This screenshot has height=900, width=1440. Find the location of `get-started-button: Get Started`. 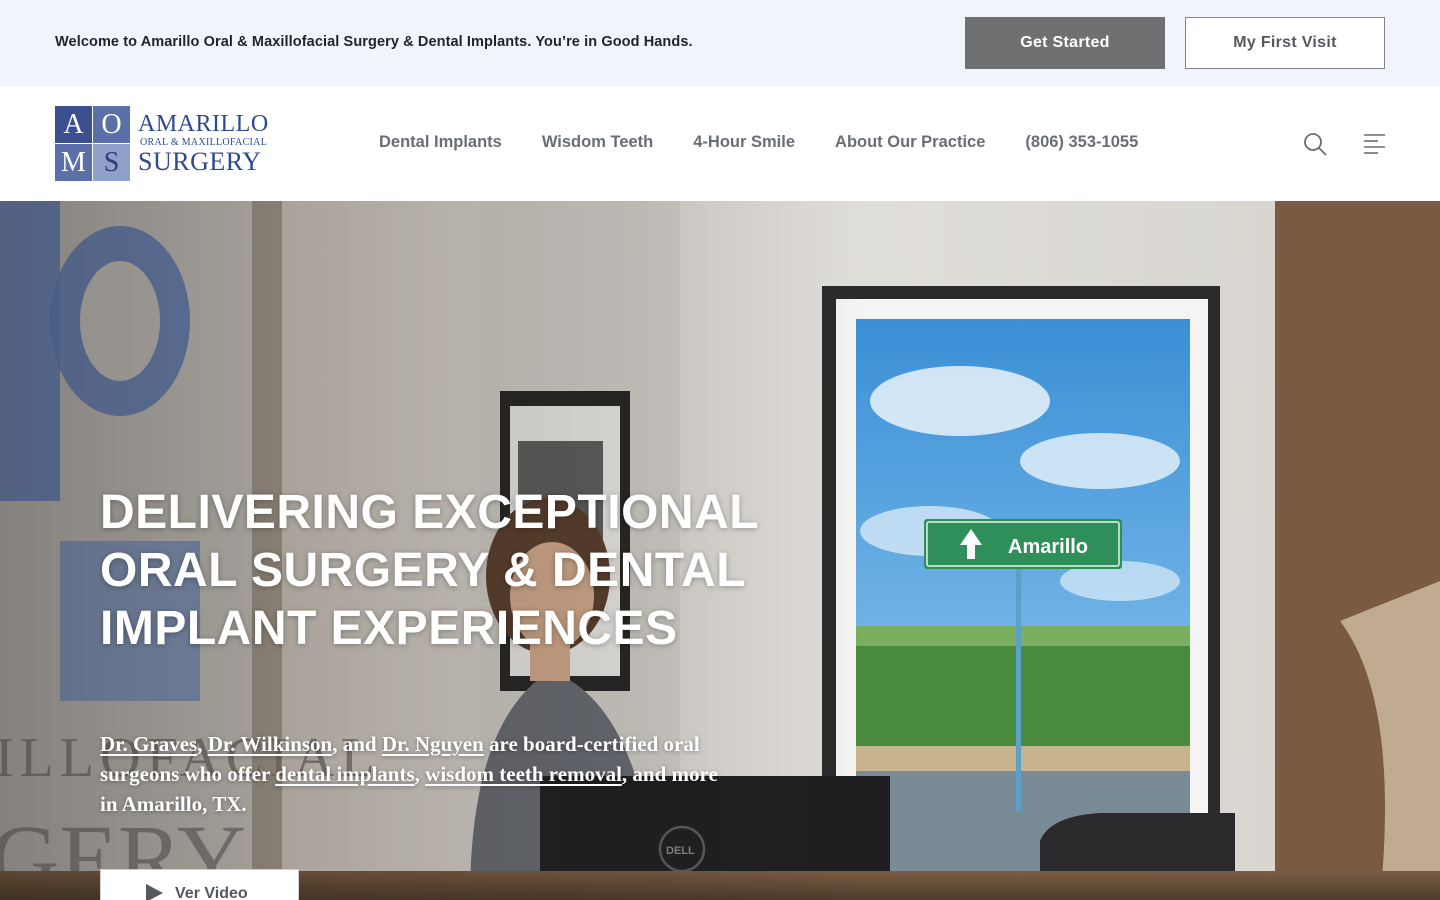

get-started-button: Get Started is located at coordinates (1065, 43).